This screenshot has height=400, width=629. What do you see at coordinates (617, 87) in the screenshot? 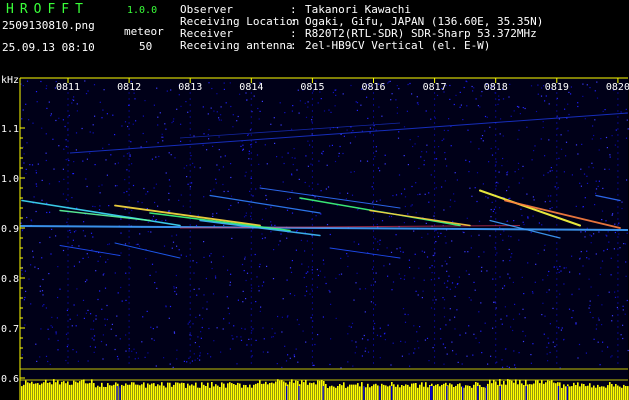
I see `x-tick-label: 0820` at bounding box center [617, 87].